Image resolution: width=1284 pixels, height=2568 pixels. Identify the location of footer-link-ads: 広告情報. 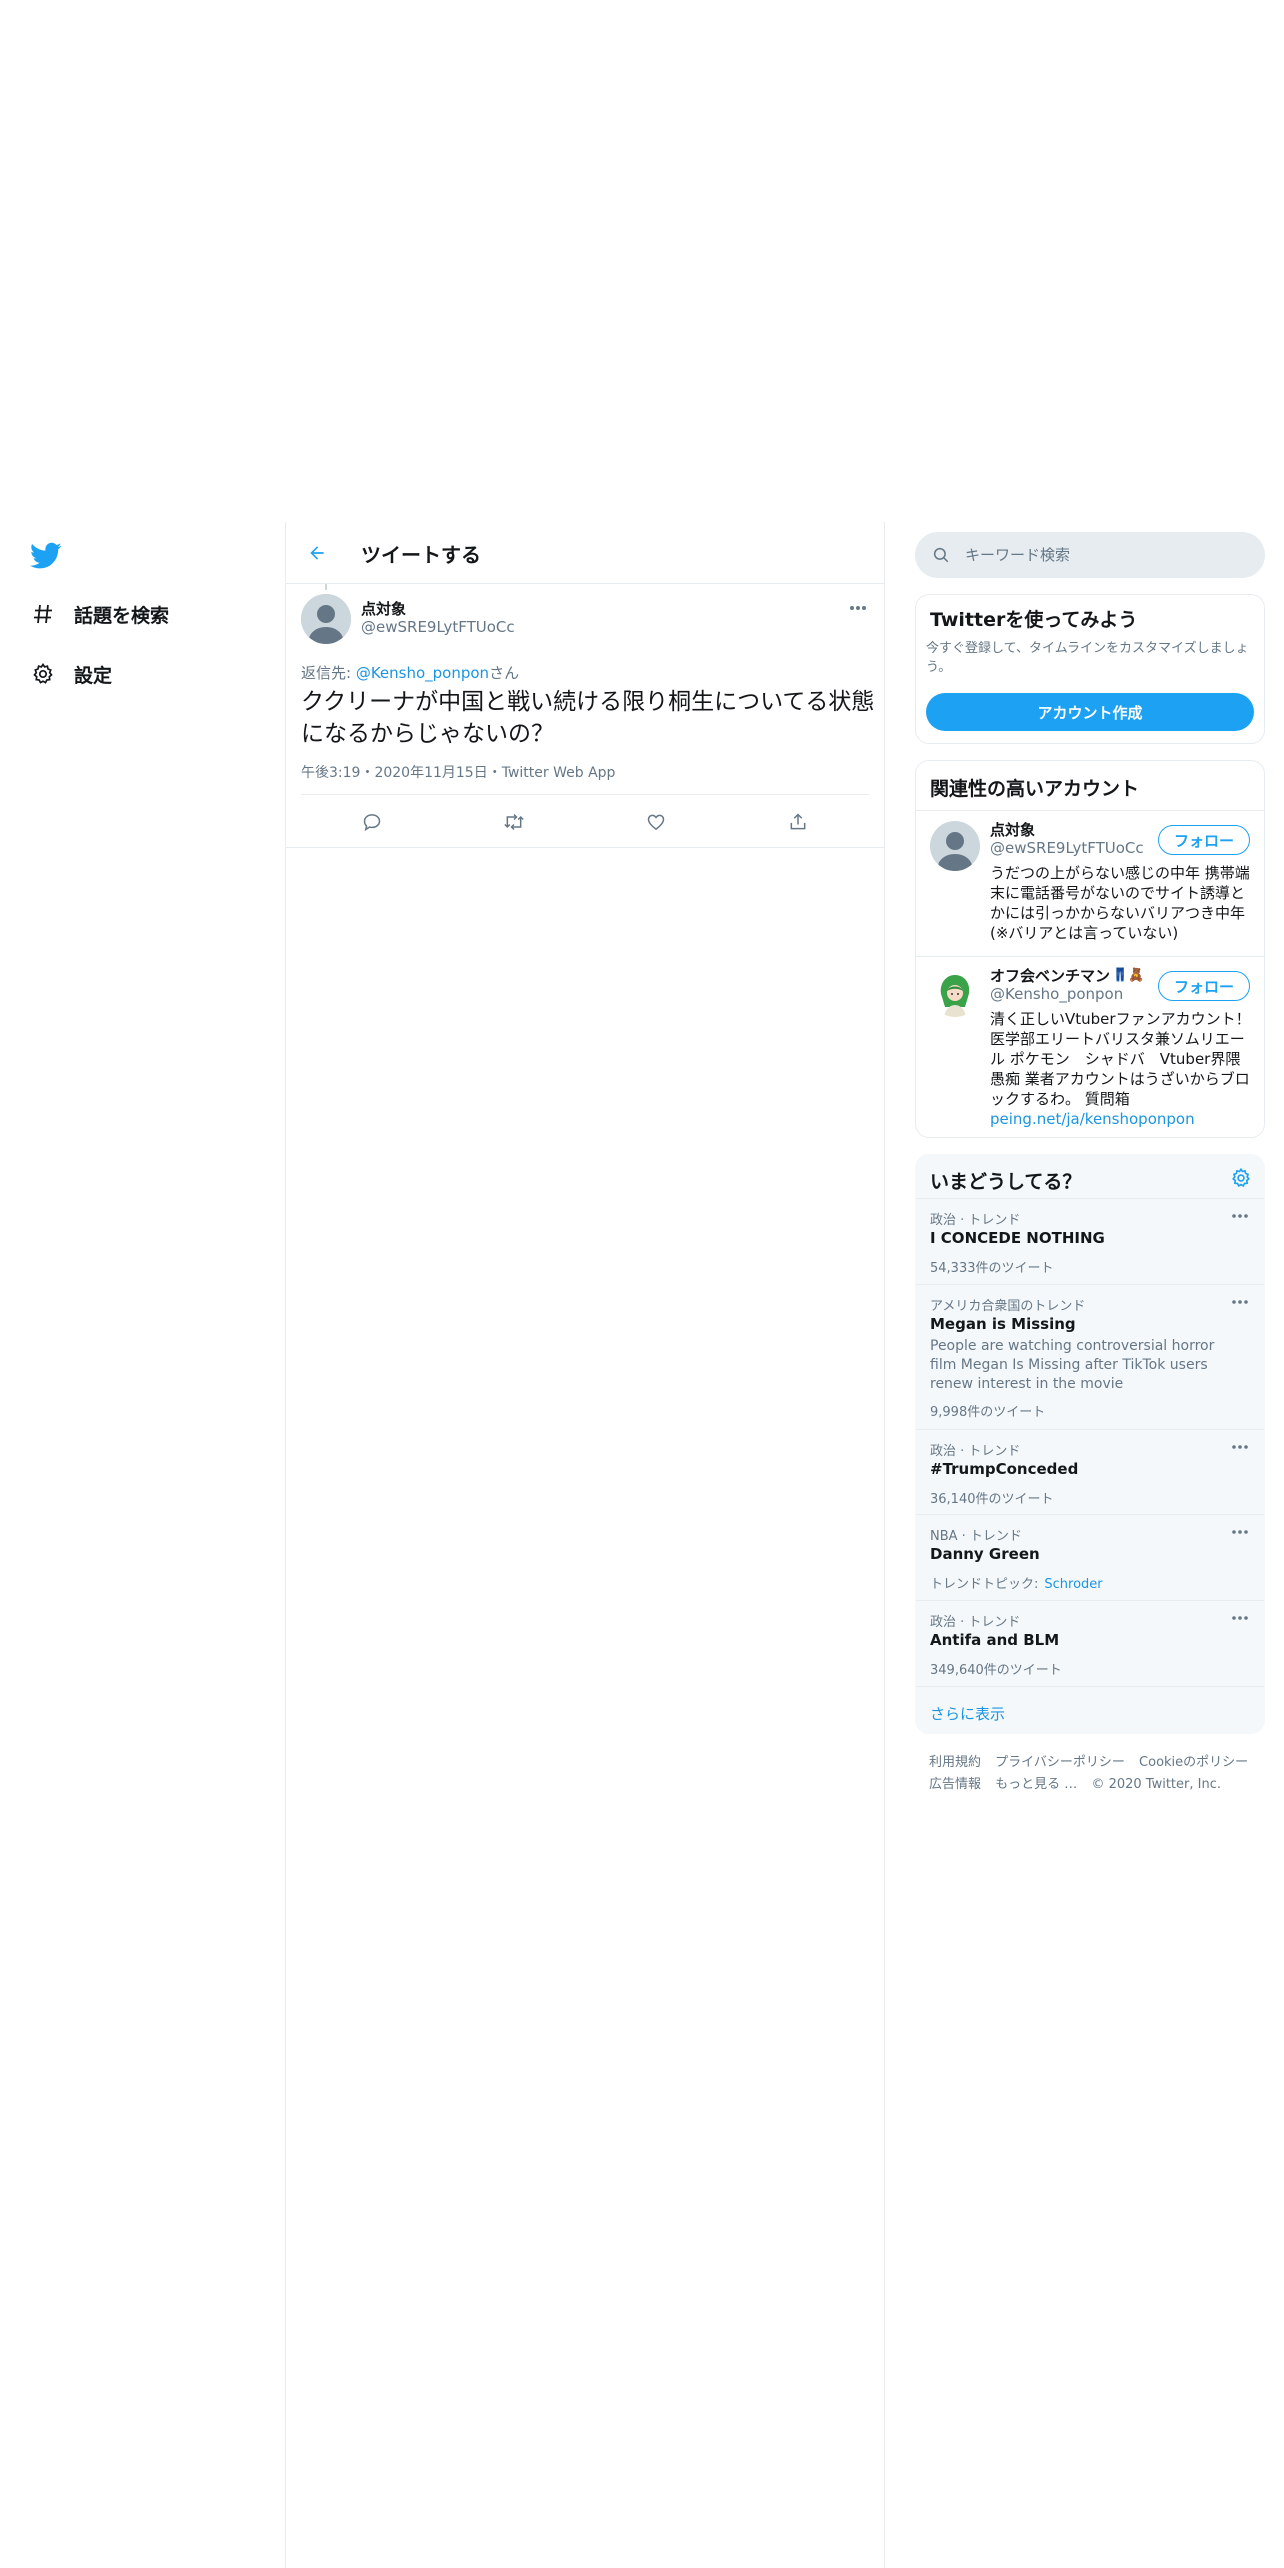
(955, 1784).